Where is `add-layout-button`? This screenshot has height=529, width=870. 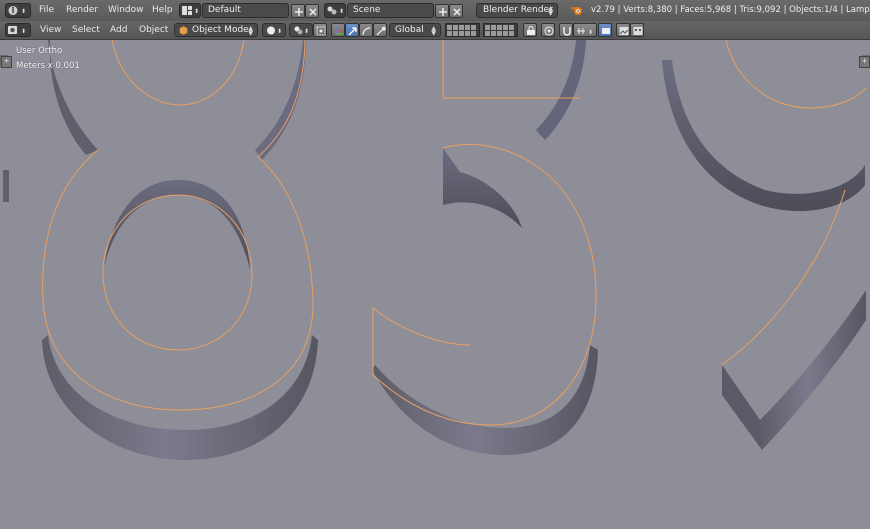 add-layout-button is located at coordinates (298, 11).